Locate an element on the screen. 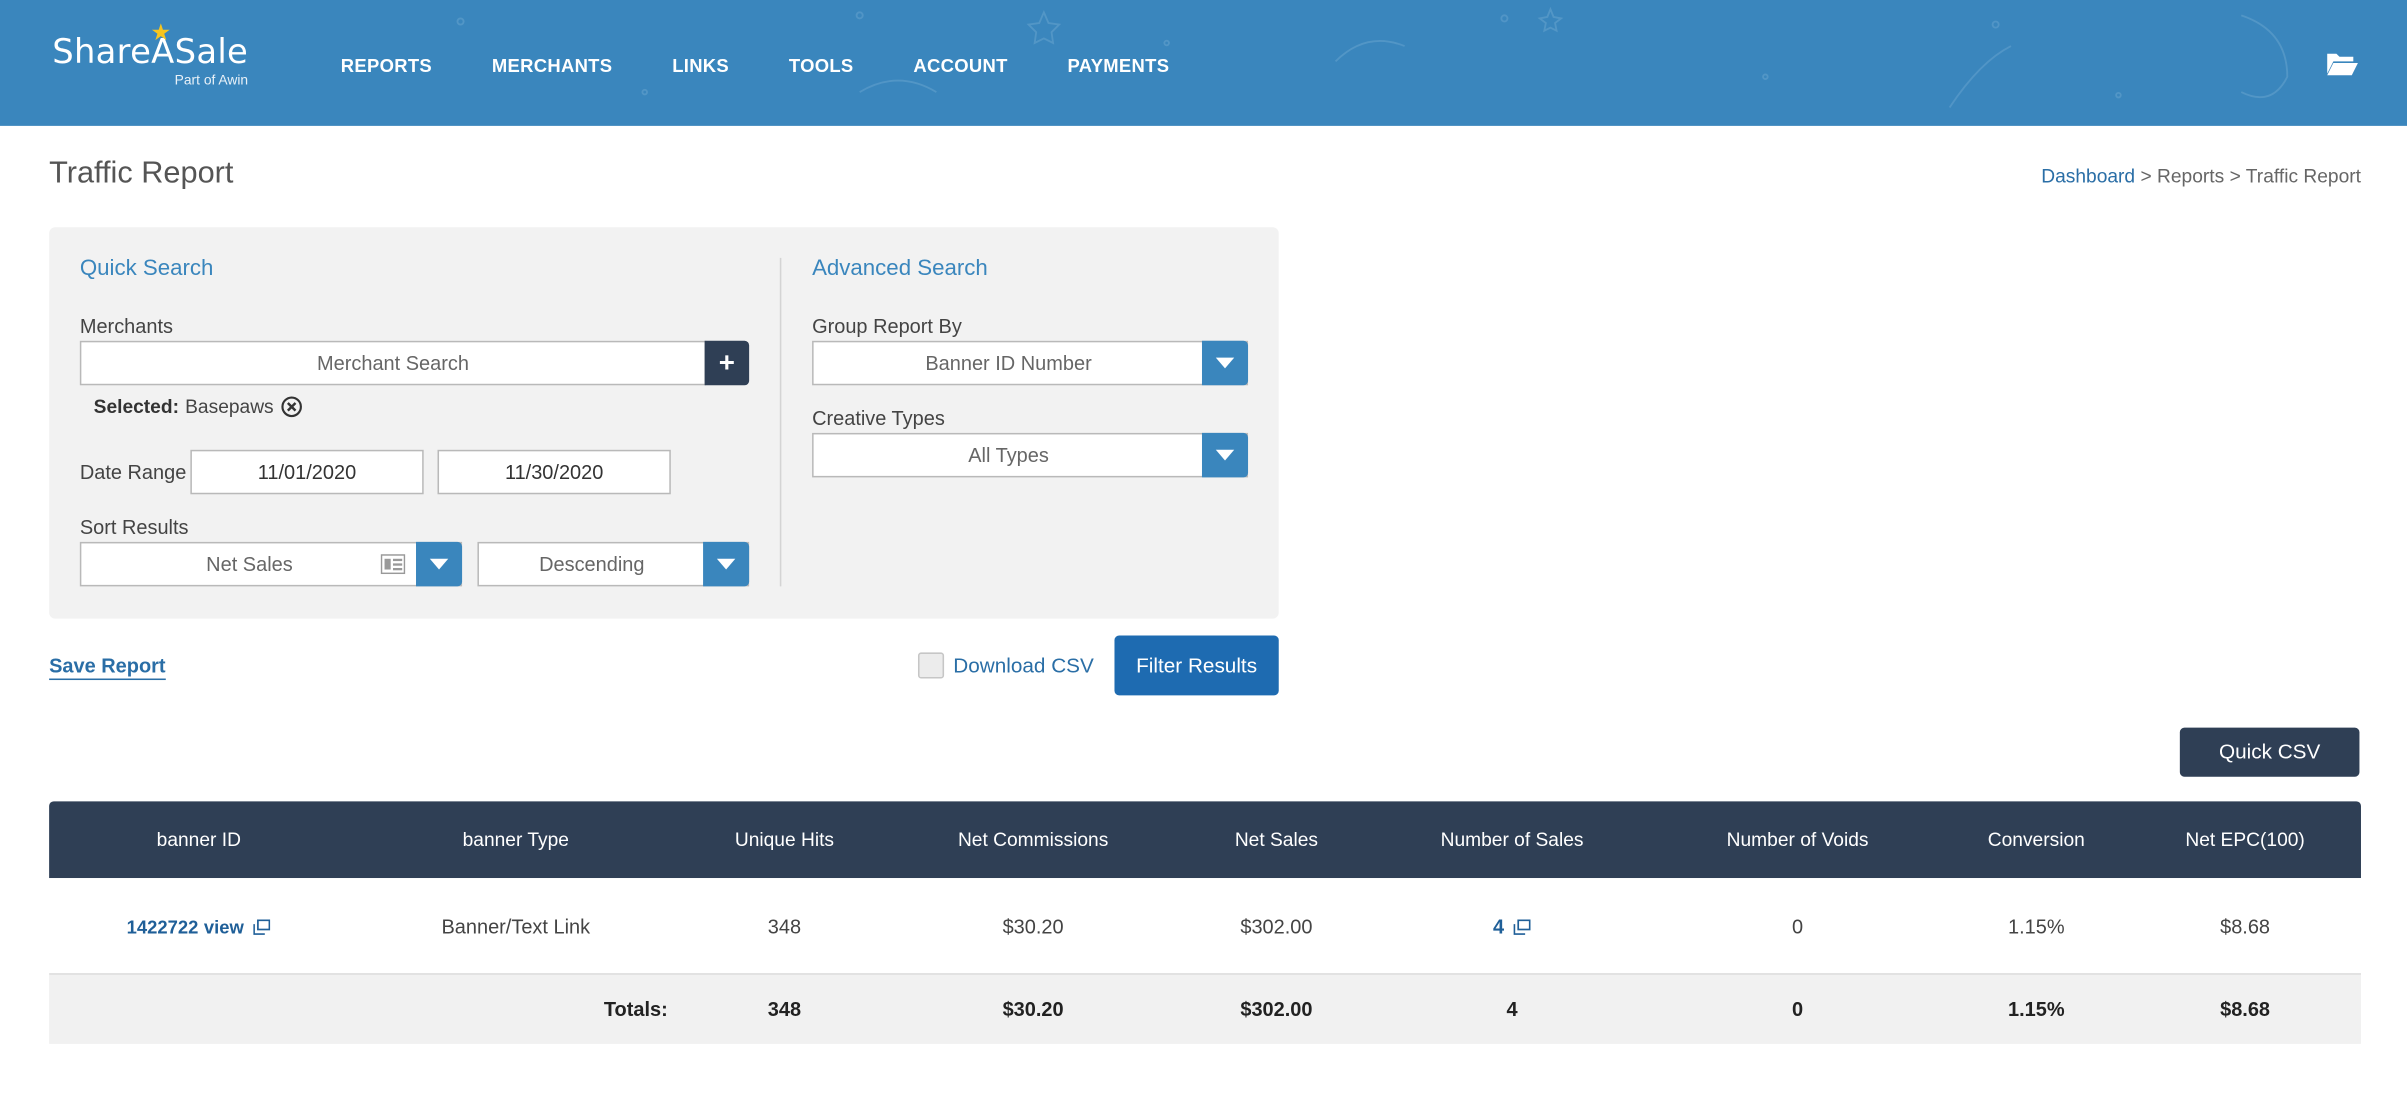 Image resolution: width=2407 pixels, height=1100 pixels. save-report-link: Save Report is located at coordinates (107, 667).